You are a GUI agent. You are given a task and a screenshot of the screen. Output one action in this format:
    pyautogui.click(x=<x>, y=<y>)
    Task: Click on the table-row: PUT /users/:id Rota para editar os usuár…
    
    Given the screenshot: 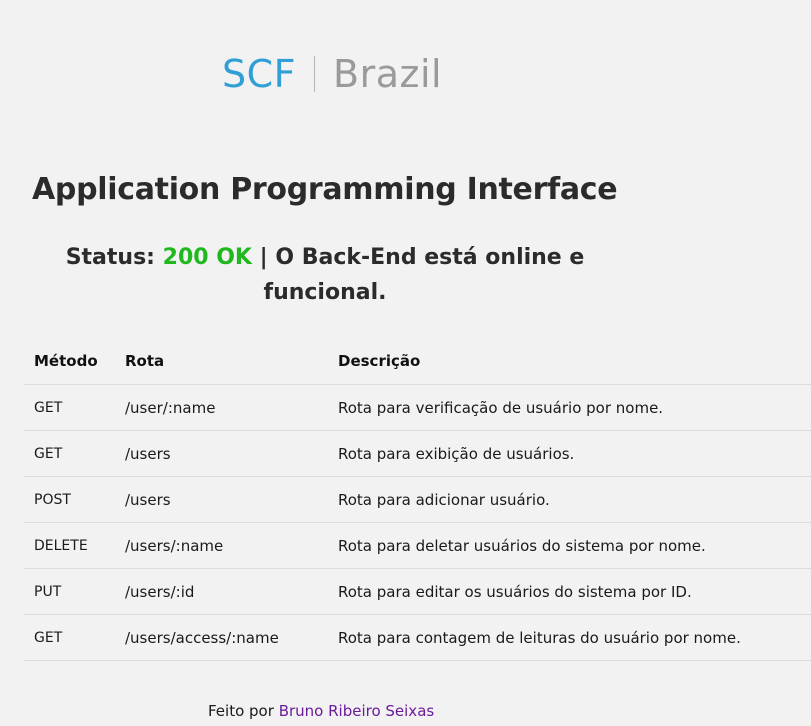 What is the action you would take?
    pyautogui.click(x=417, y=591)
    